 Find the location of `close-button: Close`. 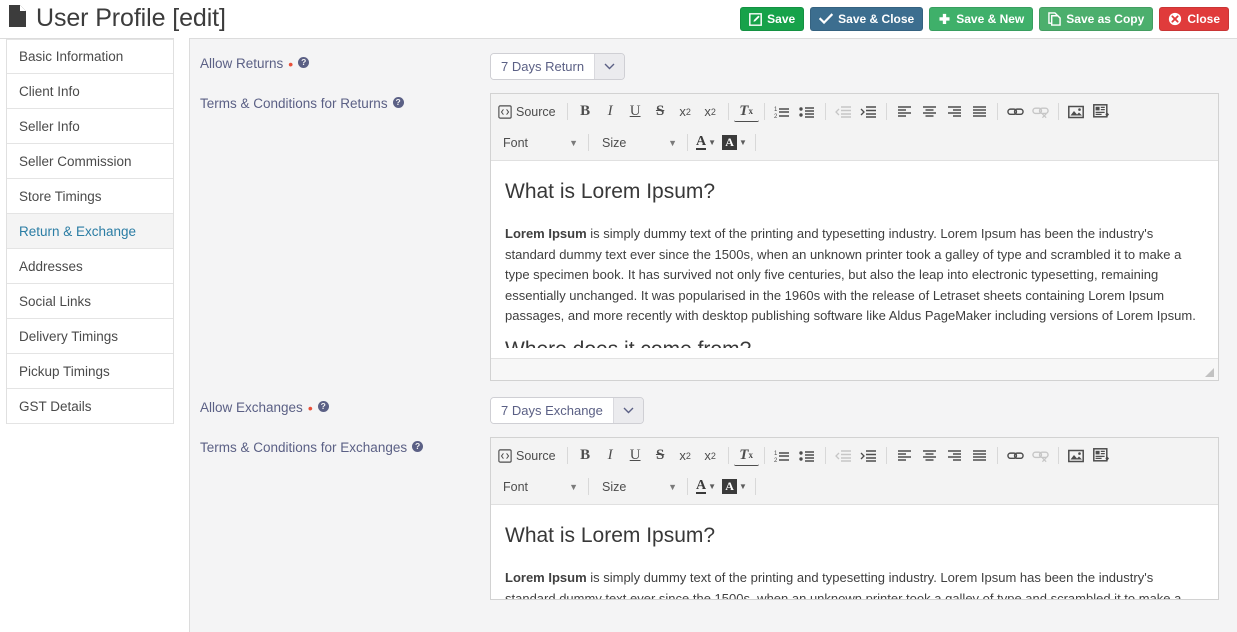

close-button: Close is located at coordinates (1194, 19).